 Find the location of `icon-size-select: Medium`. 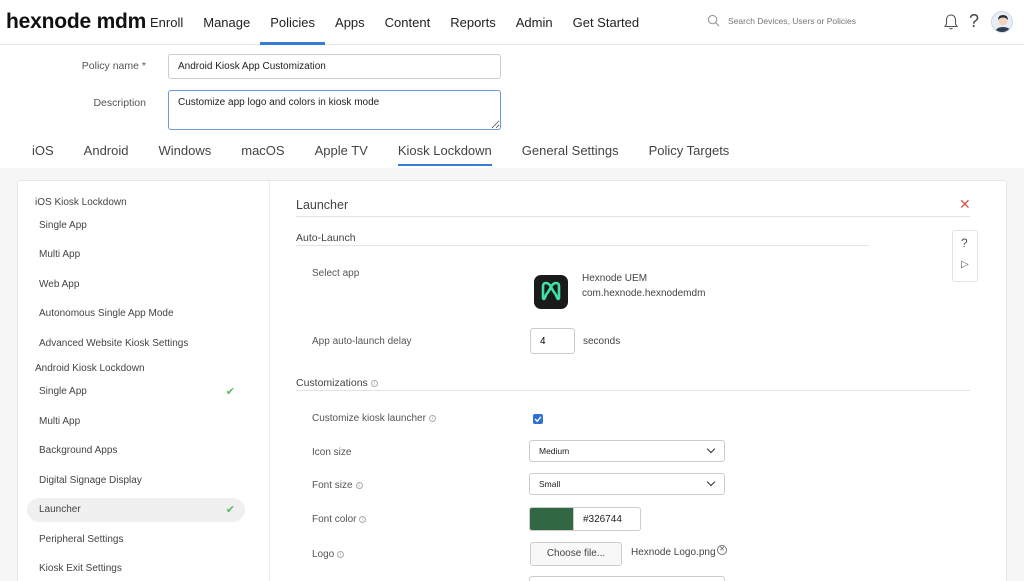

icon-size-select: Medium is located at coordinates (627, 451).